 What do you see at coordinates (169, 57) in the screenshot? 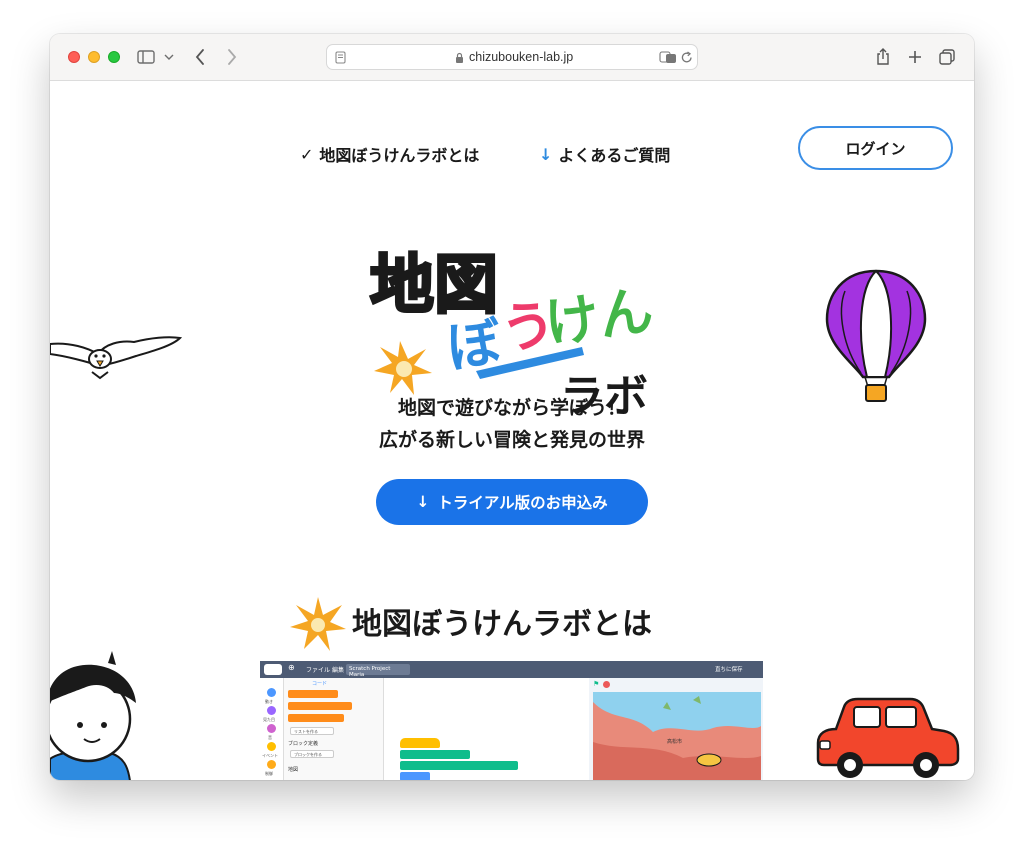
I see `chevron-down-icon` at bounding box center [169, 57].